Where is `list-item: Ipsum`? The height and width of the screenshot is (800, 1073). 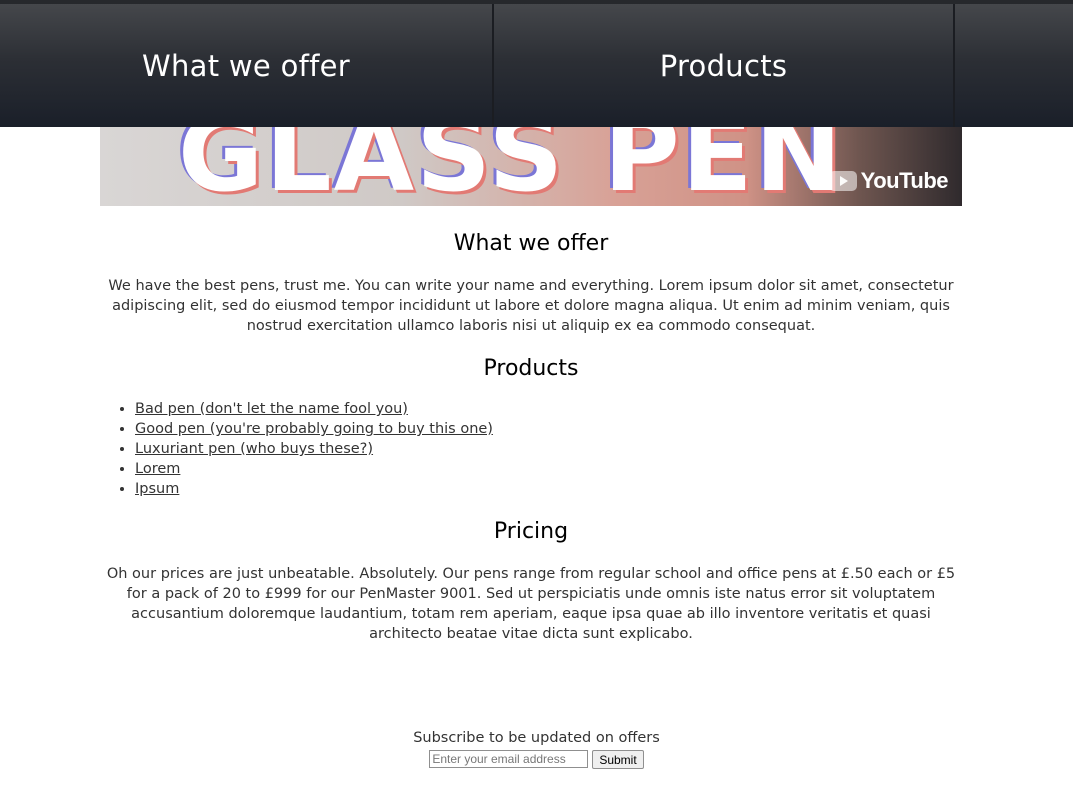
list-item: Ipsum is located at coordinates (314, 489).